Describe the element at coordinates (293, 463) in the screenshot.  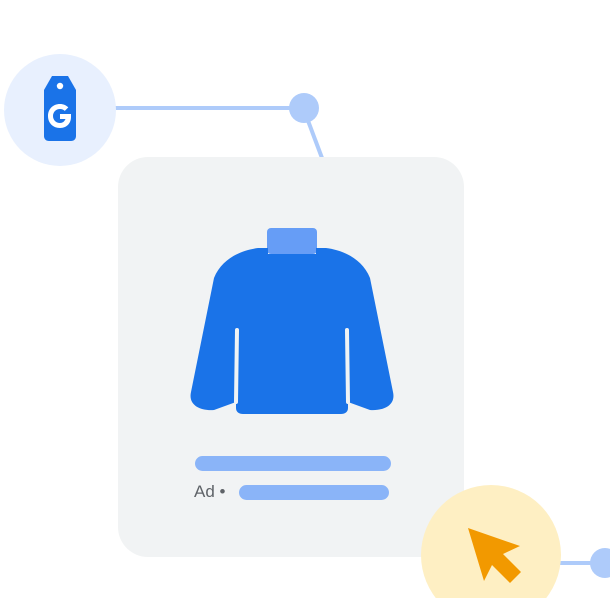
I see `ad-title-line` at that location.